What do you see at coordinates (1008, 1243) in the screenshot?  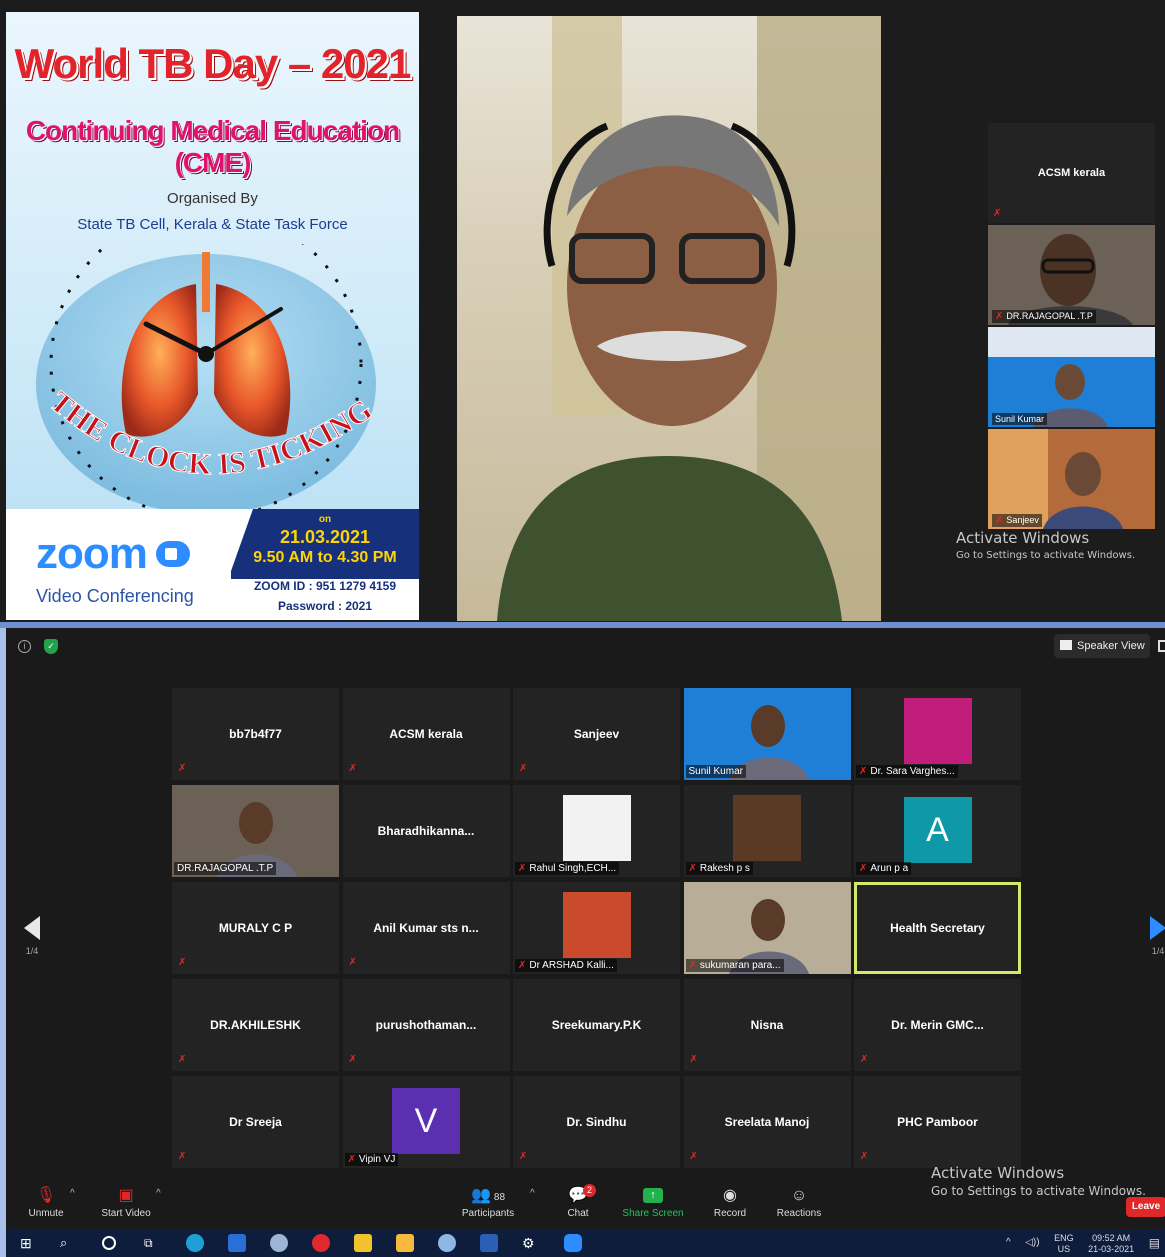 I see `tray-chevron-icon: ^` at bounding box center [1008, 1243].